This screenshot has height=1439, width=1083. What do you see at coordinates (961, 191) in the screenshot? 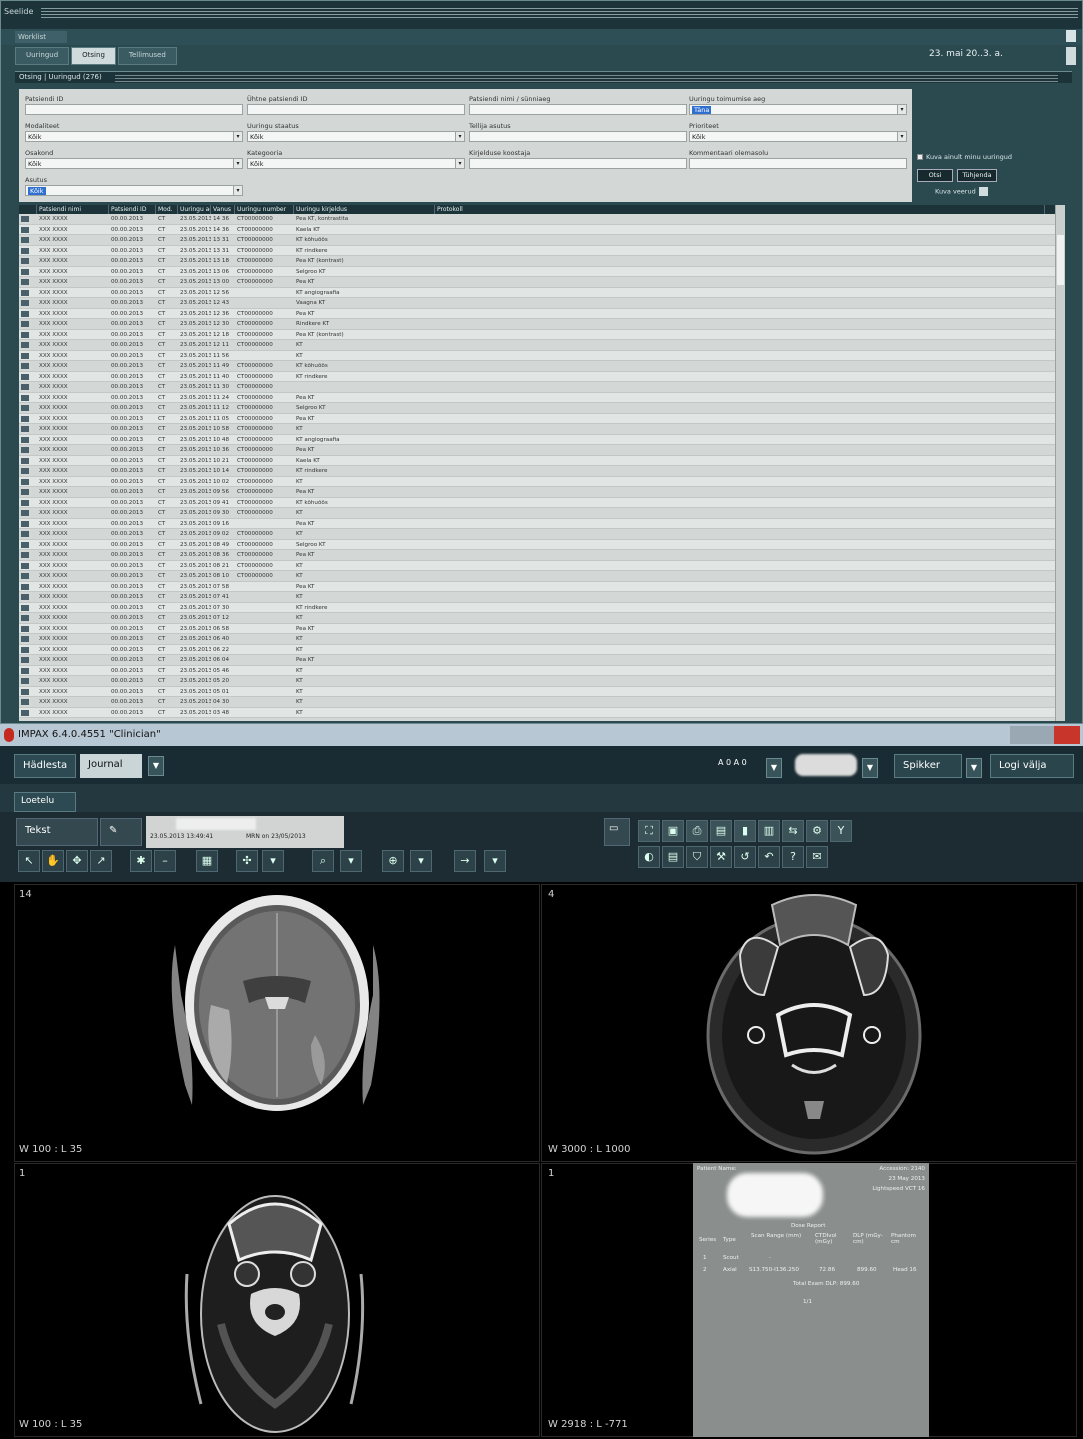
I see `column-options: Kuva veerud` at bounding box center [961, 191].